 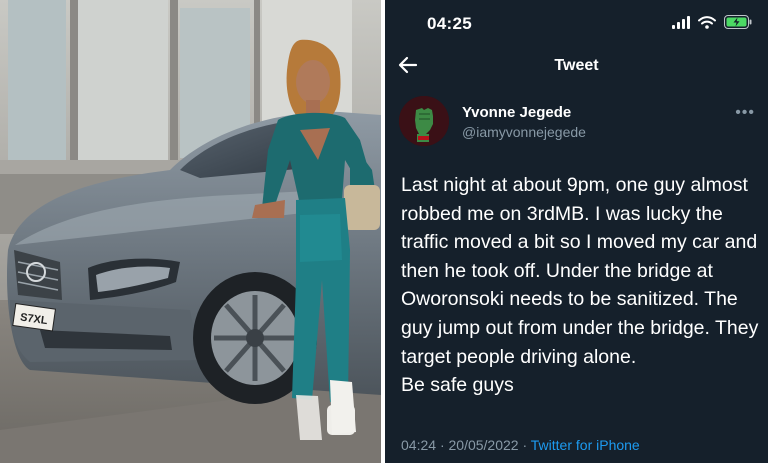 I want to click on status-bar: 04:25, so click(x=576, y=24).